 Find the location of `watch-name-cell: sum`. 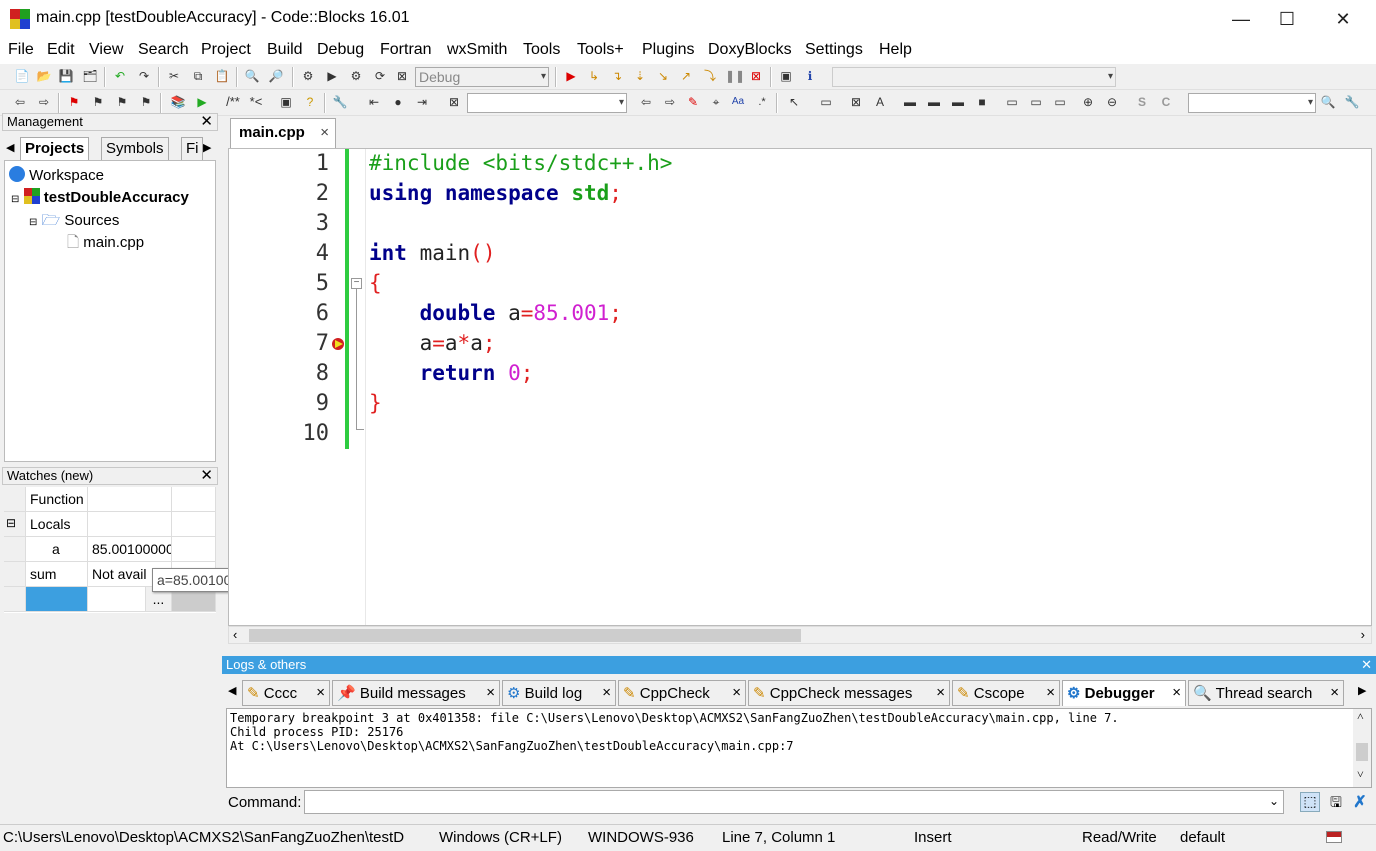

watch-name-cell: sum is located at coordinates (57, 574).